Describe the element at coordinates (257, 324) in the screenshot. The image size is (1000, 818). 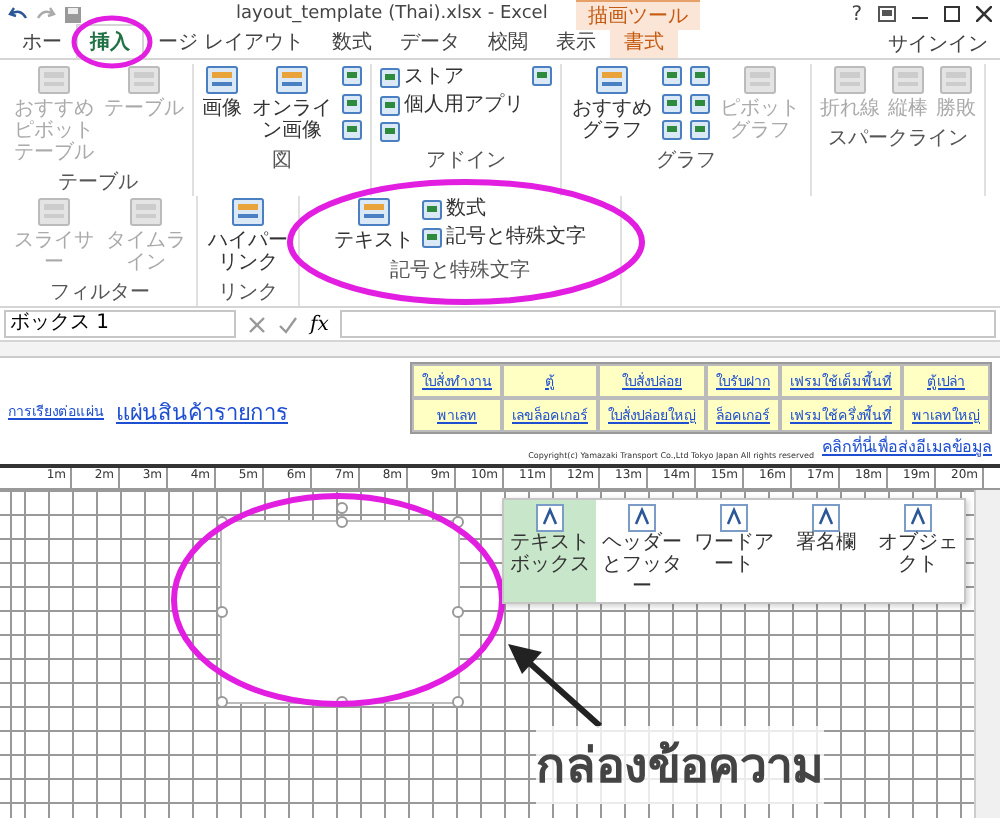
I see `cancel-icon` at that location.